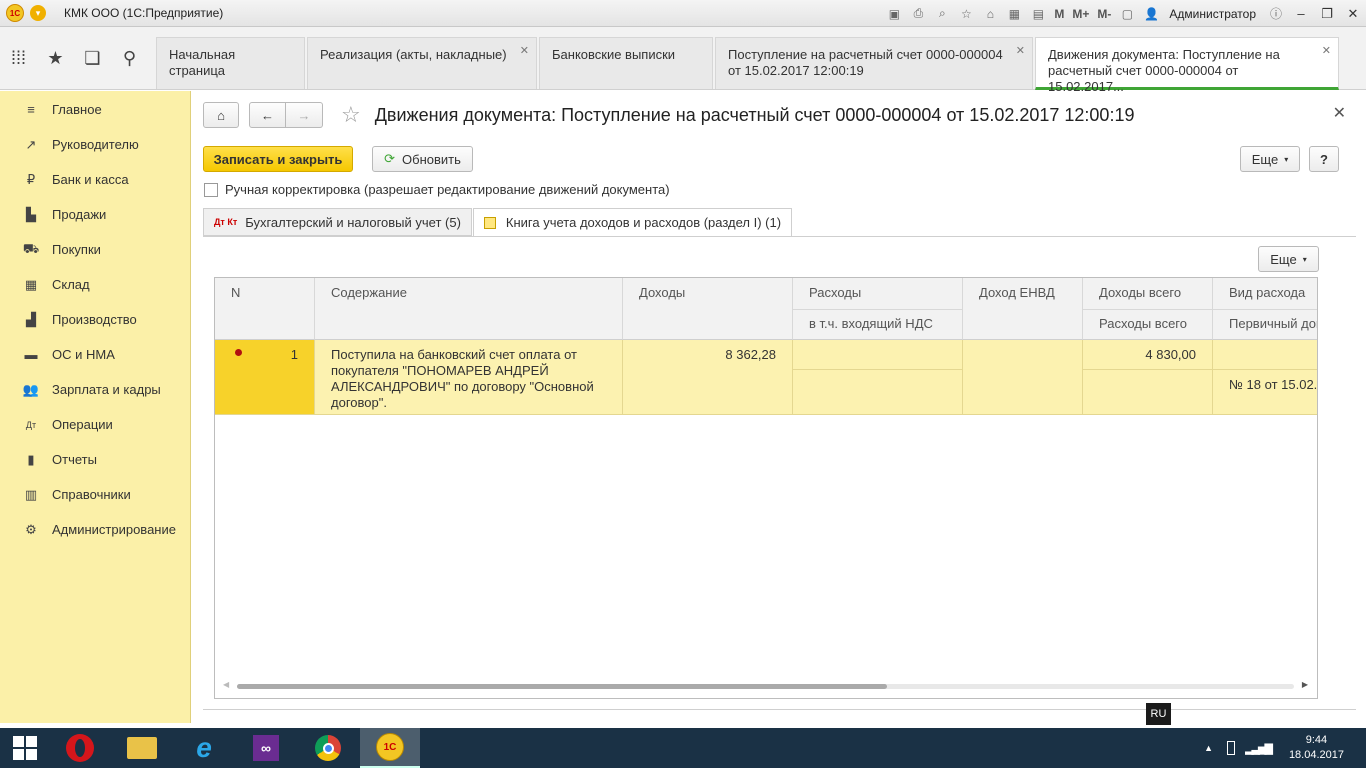 The image size is (1366, 768). I want to click on battery-icon, so click(1231, 748).